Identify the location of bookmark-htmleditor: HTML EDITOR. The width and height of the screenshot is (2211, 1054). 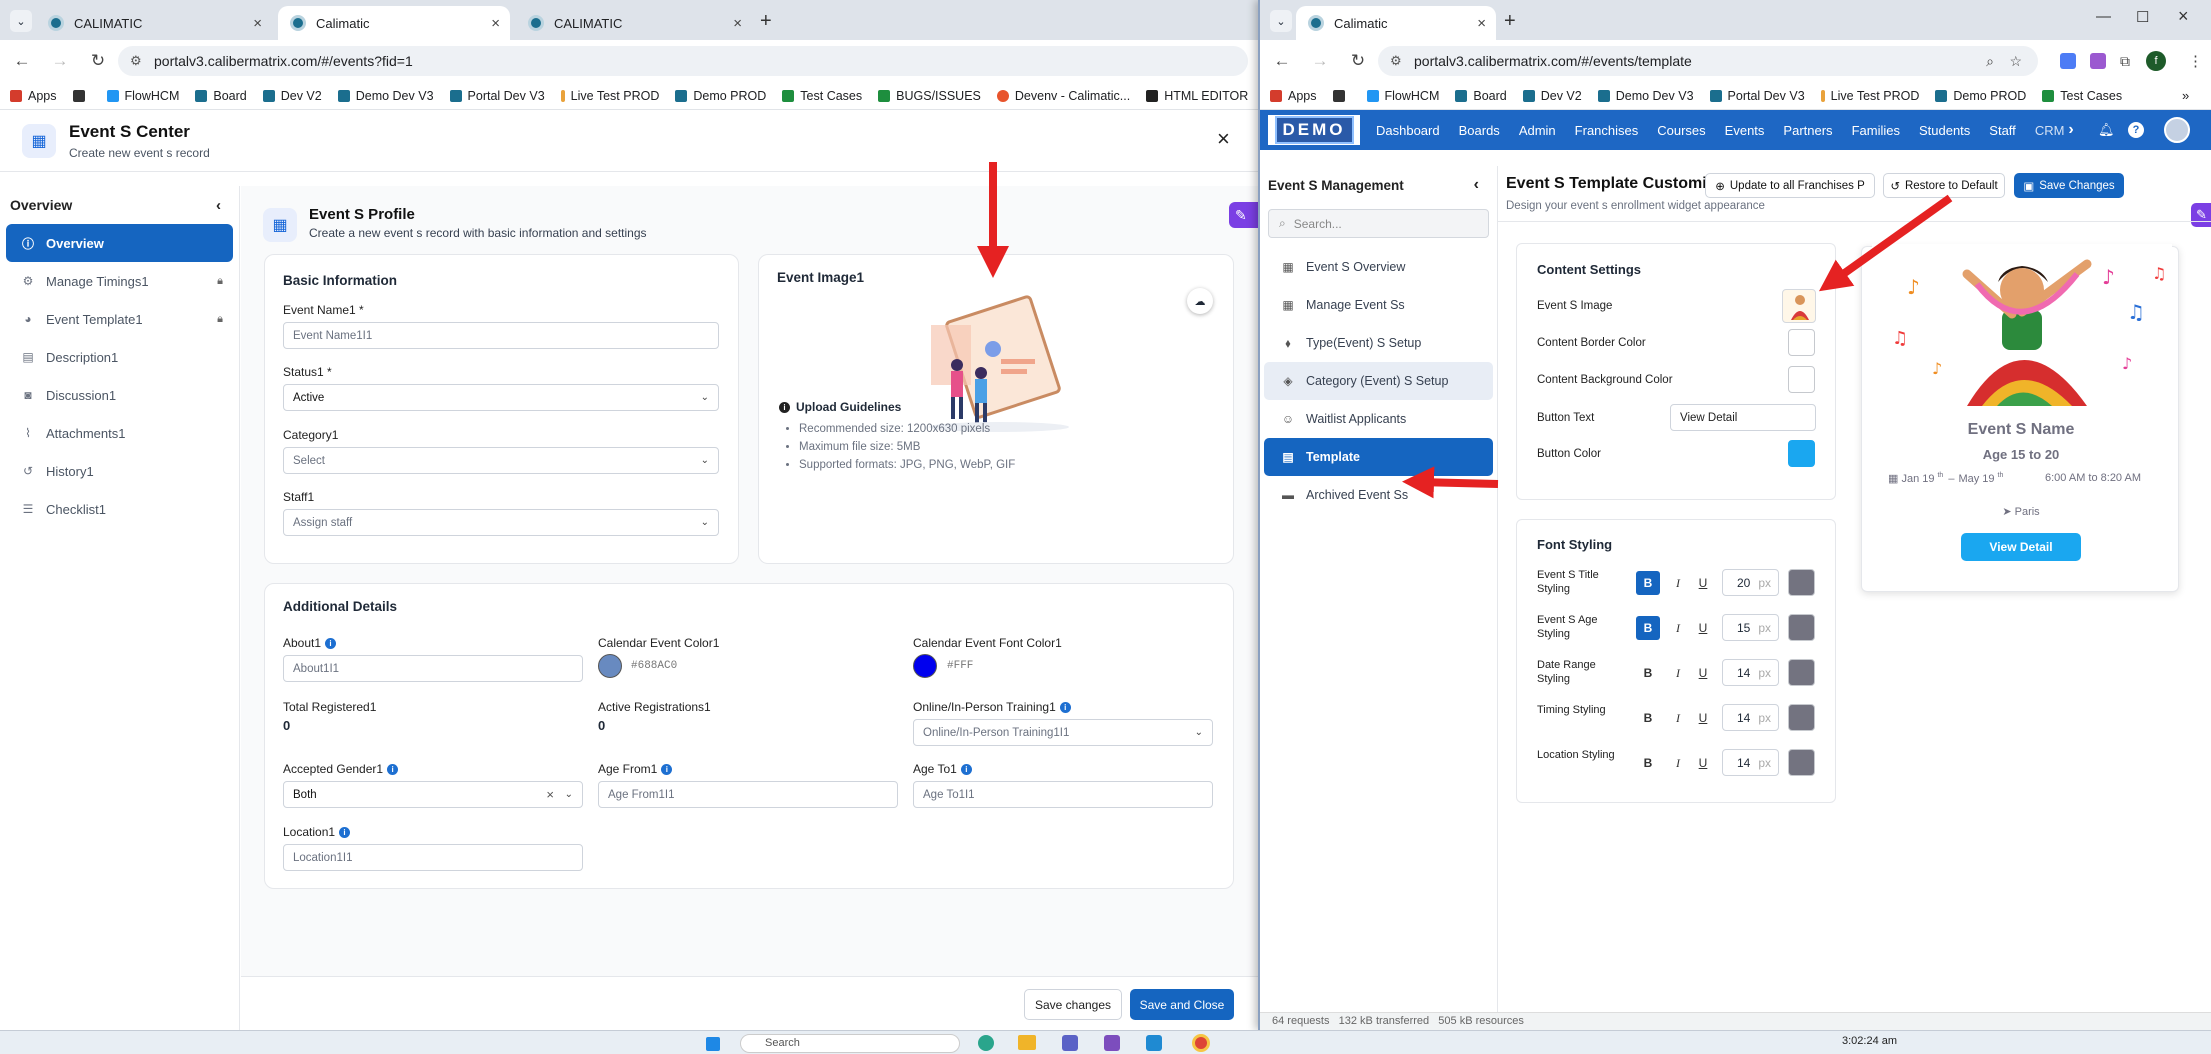
(1197, 96).